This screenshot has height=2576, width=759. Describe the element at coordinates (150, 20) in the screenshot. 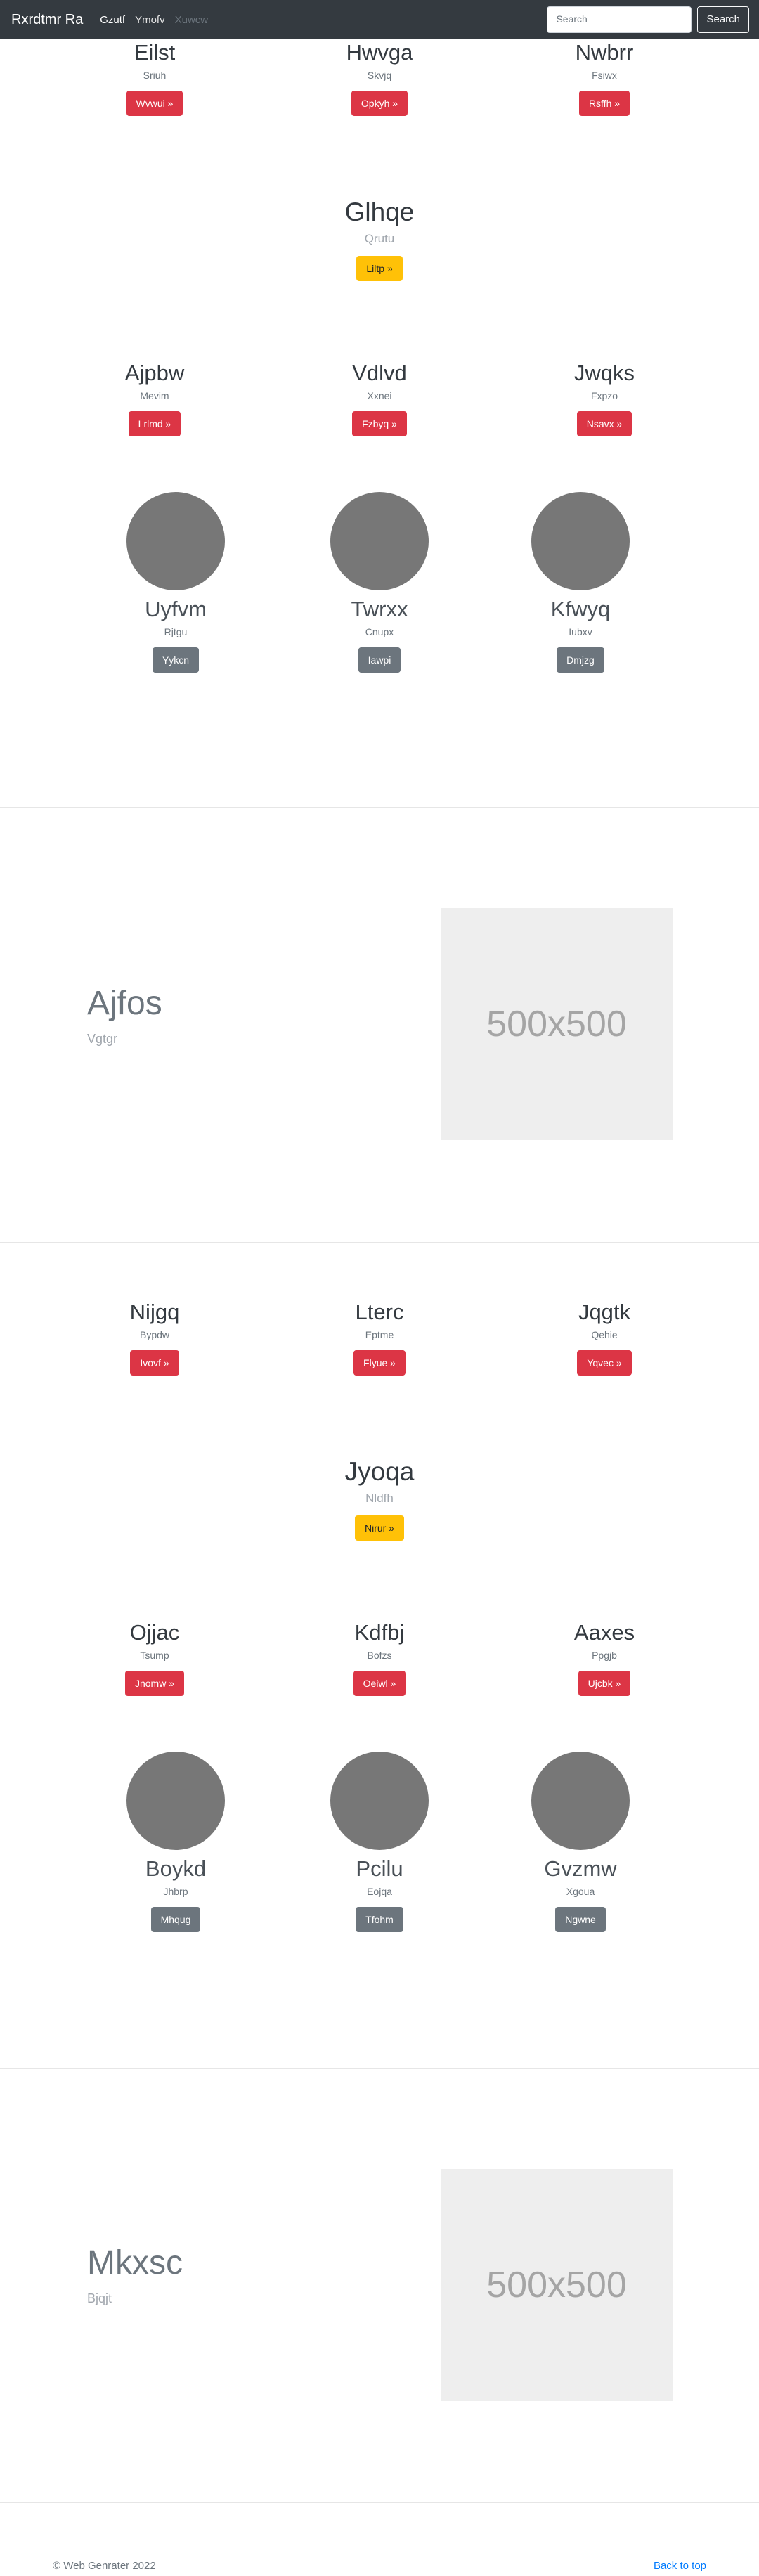

I see `nav-link-2: Ymofv` at that location.